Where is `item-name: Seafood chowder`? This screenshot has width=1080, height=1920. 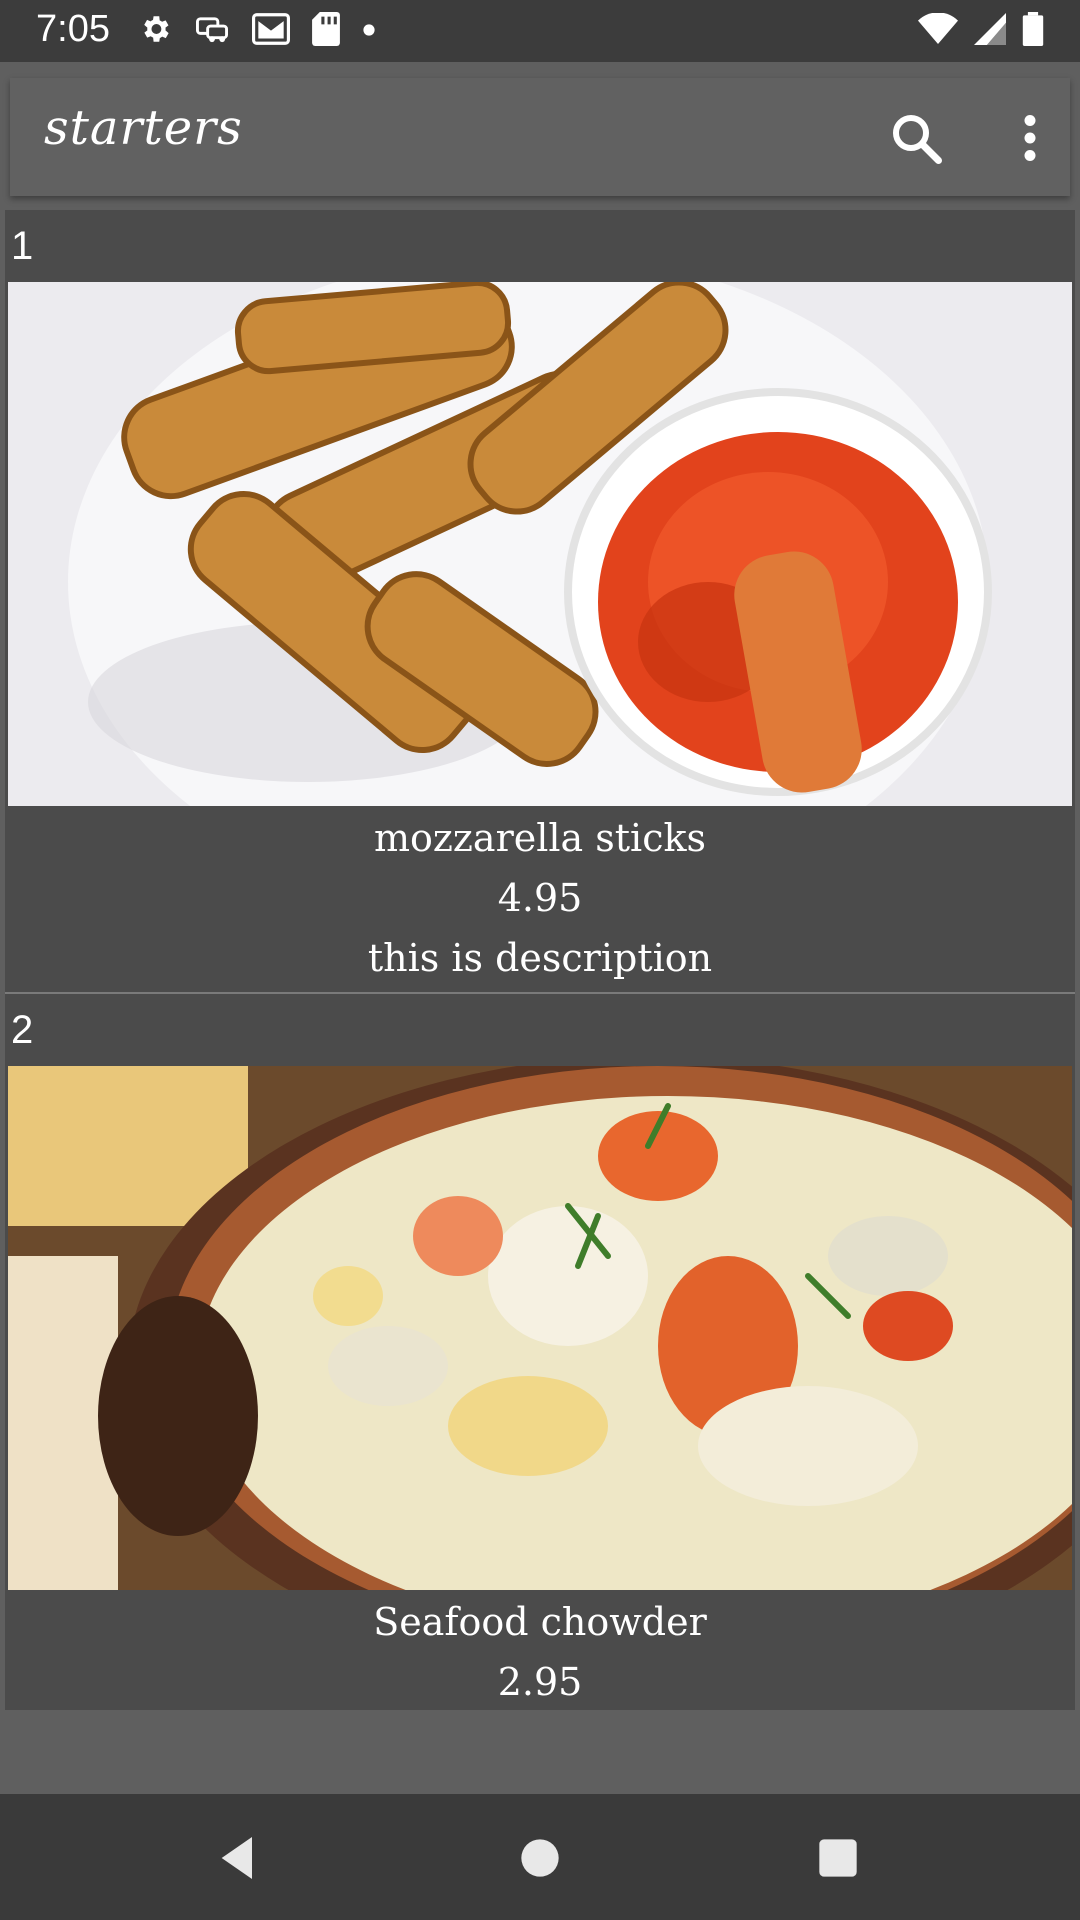 item-name: Seafood chowder is located at coordinates (540, 1622).